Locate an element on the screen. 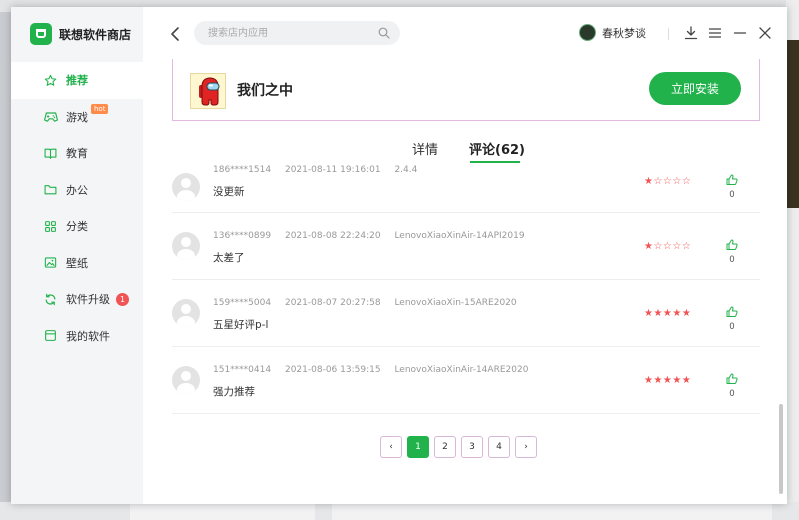  close-button is located at coordinates (765, 33).